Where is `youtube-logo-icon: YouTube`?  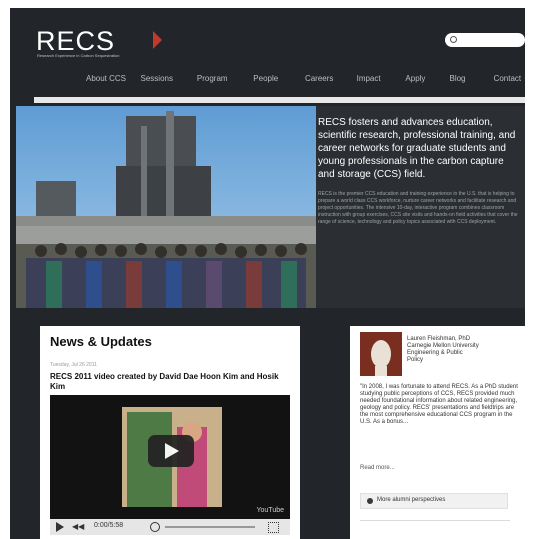
youtube-logo-icon: YouTube is located at coordinates (270, 510).